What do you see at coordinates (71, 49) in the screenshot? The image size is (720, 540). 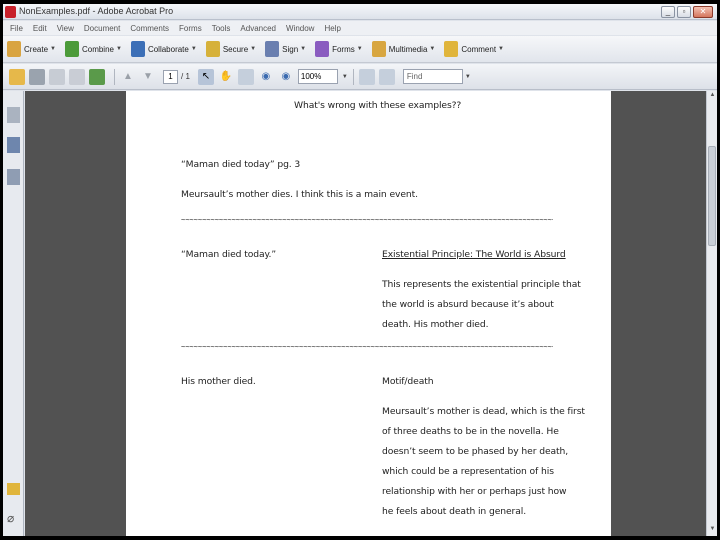 I see `combine-icon` at bounding box center [71, 49].